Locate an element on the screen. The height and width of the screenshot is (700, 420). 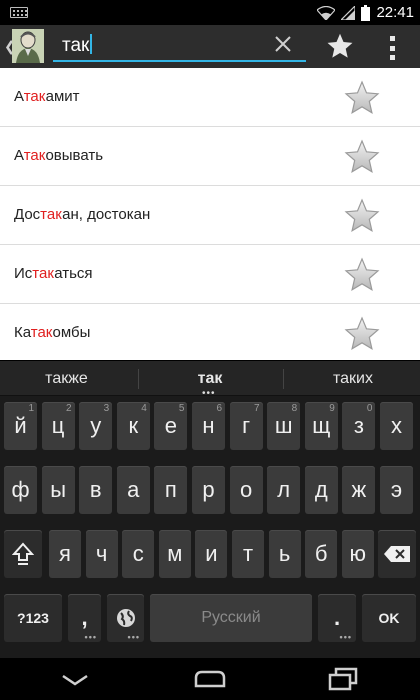
suggestion-strip: также так ••• таких is located at coordinates (210, 380).